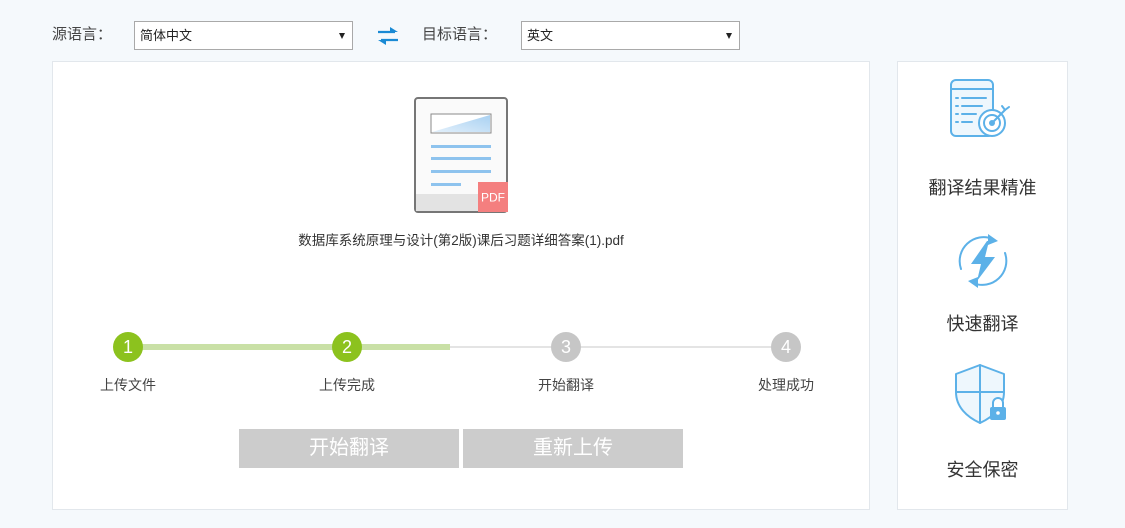 The width and height of the screenshot is (1125, 528). Describe the element at coordinates (457, 347) in the screenshot. I see `progress-track` at that location.